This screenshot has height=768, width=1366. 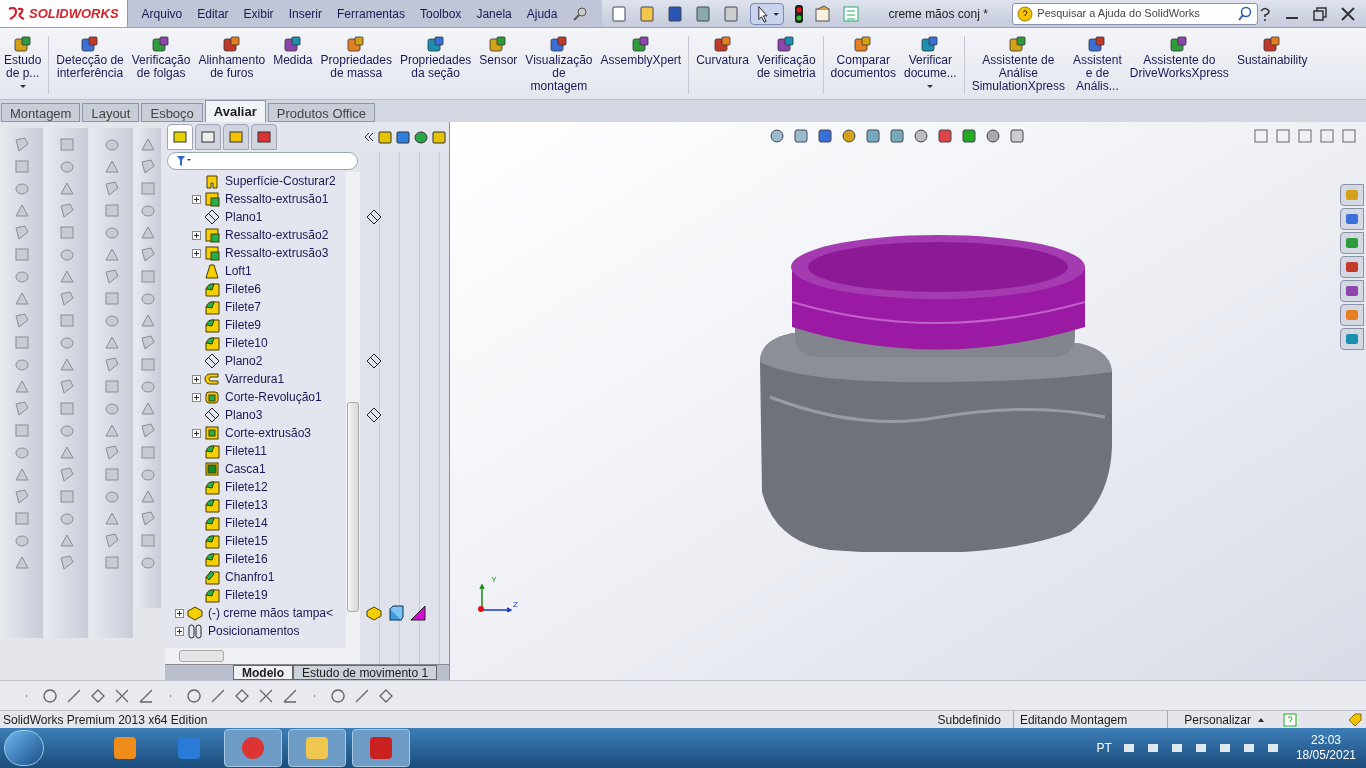 What do you see at coordinates (1217, 719) in the screenshot?
I see `customize-button: Personalizar` at bounding box center [1217, 719].